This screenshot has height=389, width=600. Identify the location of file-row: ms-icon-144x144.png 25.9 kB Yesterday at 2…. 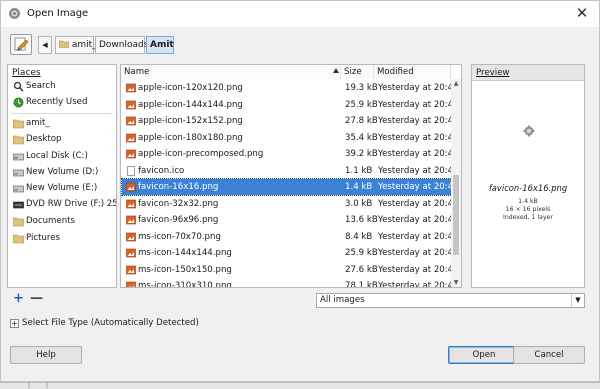
(290, 253).